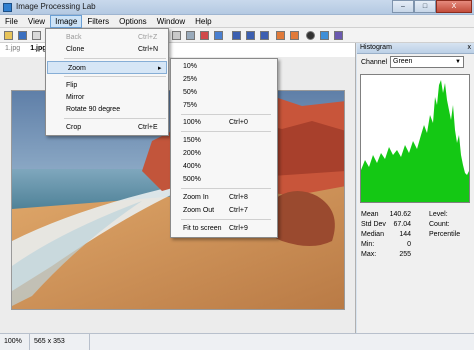 The height and width of the screenshot is (350, 474). I want to click on copy-icon, so click(36, 35).